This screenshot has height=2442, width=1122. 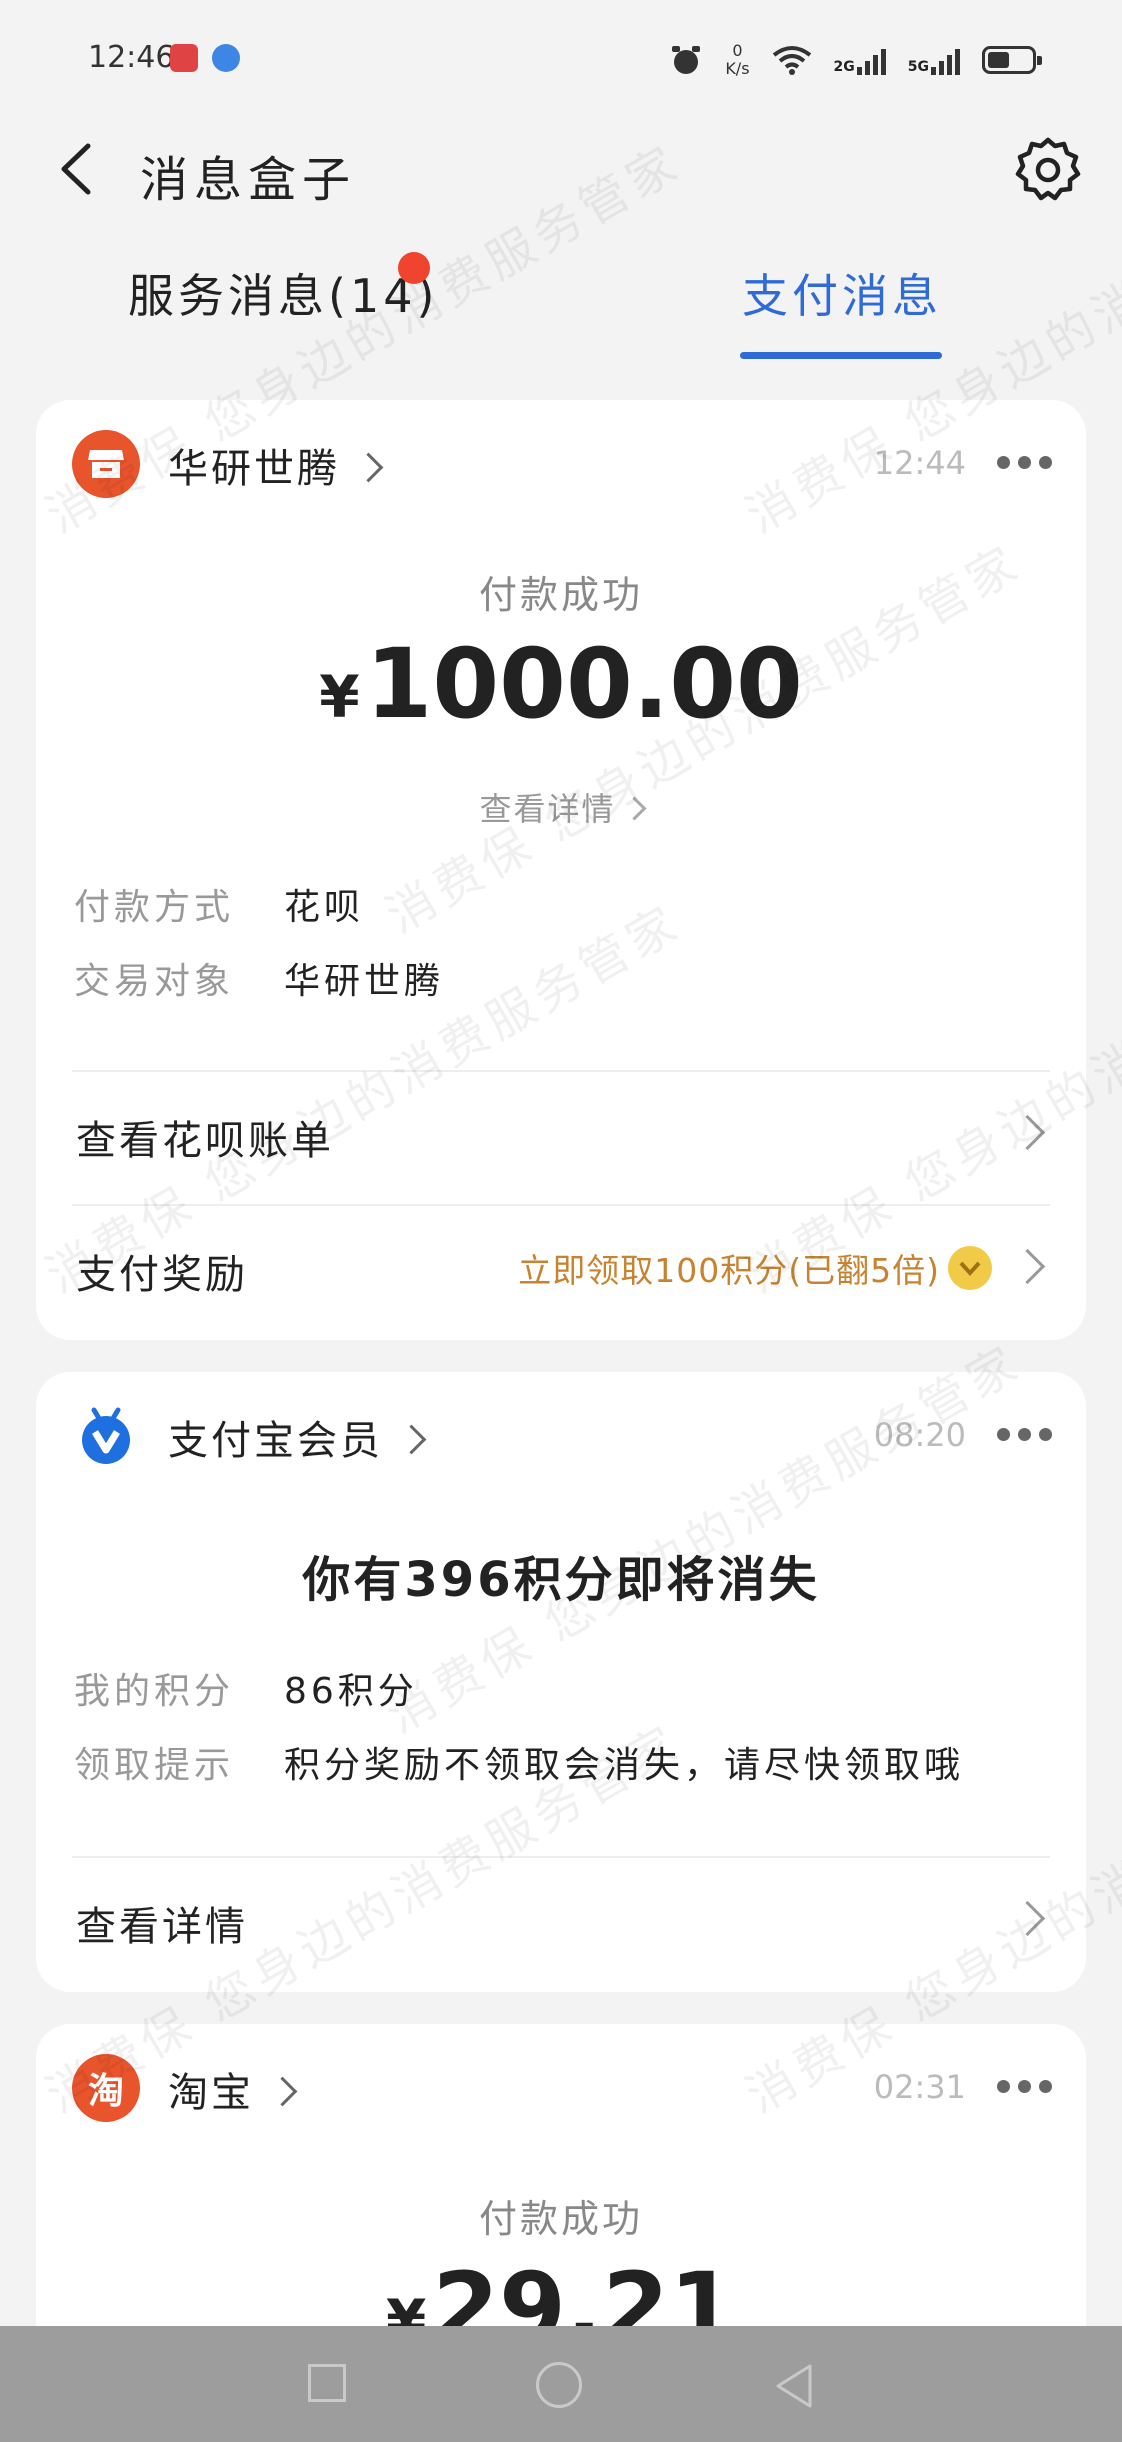 What do you see at coordinates (131, 57) in the screenshot?
I see `status-time: 12:46` at bounding box center [131, 57].